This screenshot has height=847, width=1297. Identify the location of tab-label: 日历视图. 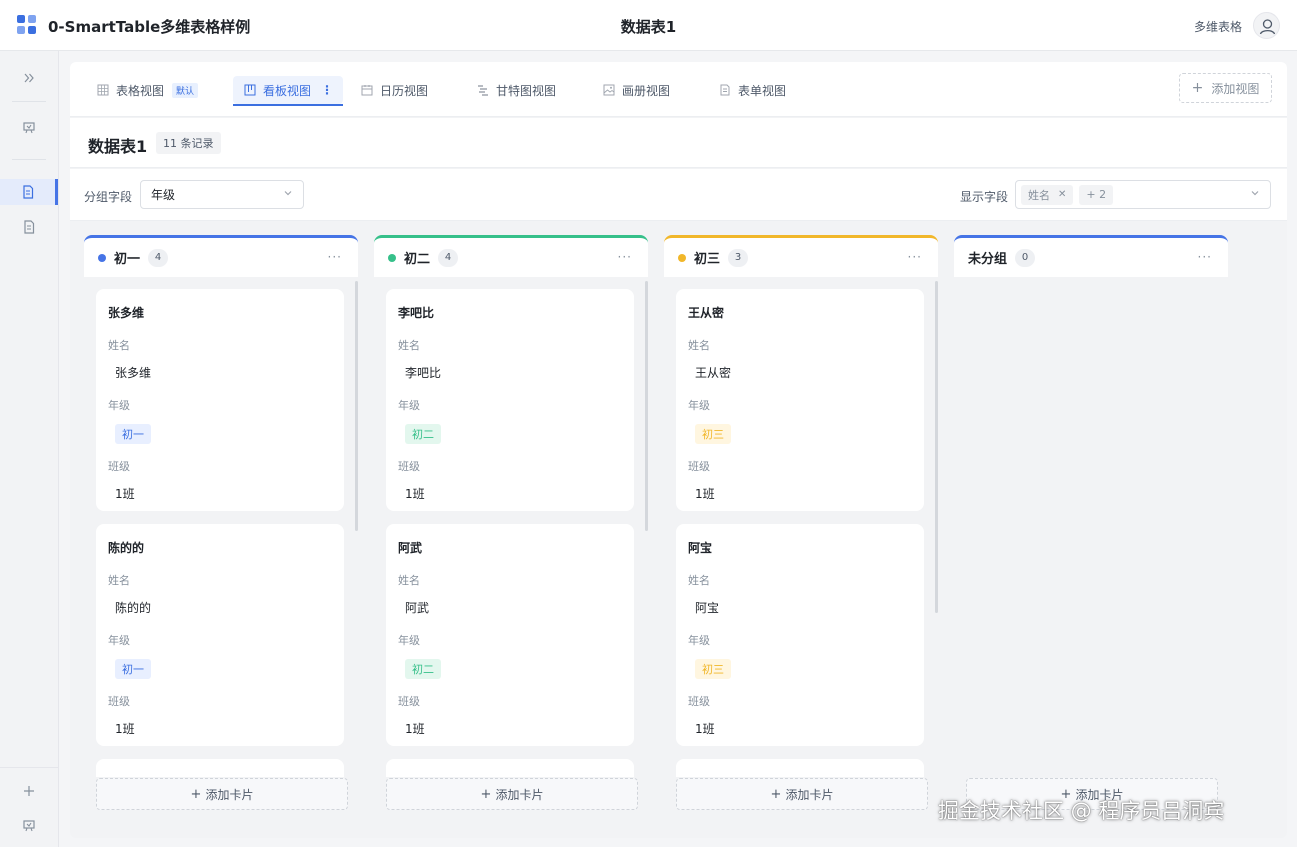
(404, 90).